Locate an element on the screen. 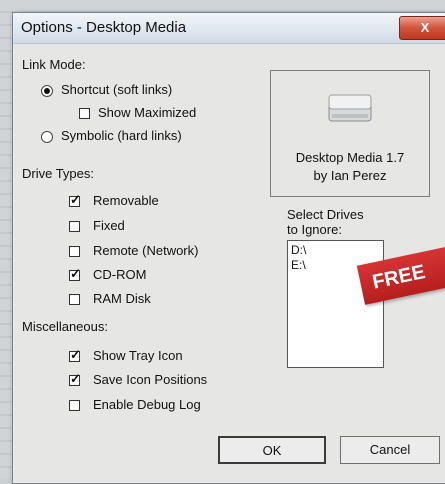  cd-rom-checkbox: ✓ is located at coordinates (75, 273).